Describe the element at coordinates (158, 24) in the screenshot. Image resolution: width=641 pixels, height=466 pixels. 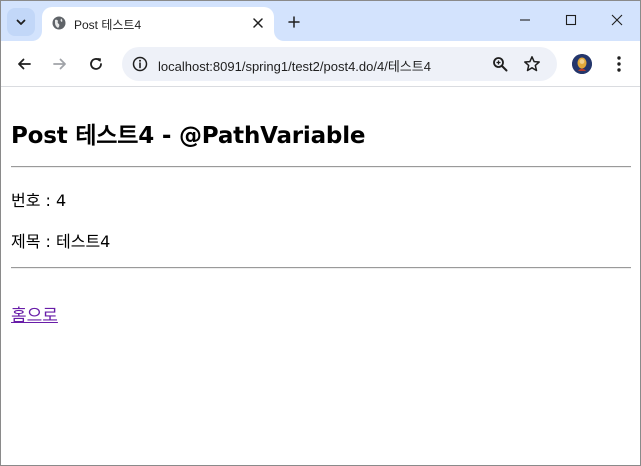
I see `tab-active: Post 테스트4` at that location.